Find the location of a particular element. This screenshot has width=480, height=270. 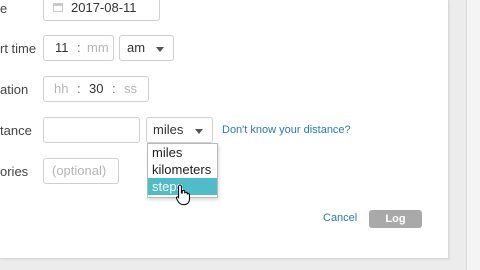

date-label: e is located at coordinates (4, 8).